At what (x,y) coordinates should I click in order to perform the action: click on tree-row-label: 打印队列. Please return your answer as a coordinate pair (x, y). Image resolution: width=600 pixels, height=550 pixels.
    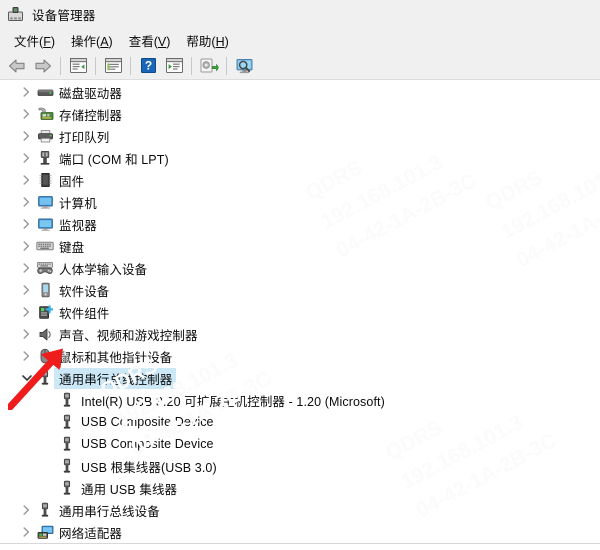
    Looking at the image, I should click on (84, 137).